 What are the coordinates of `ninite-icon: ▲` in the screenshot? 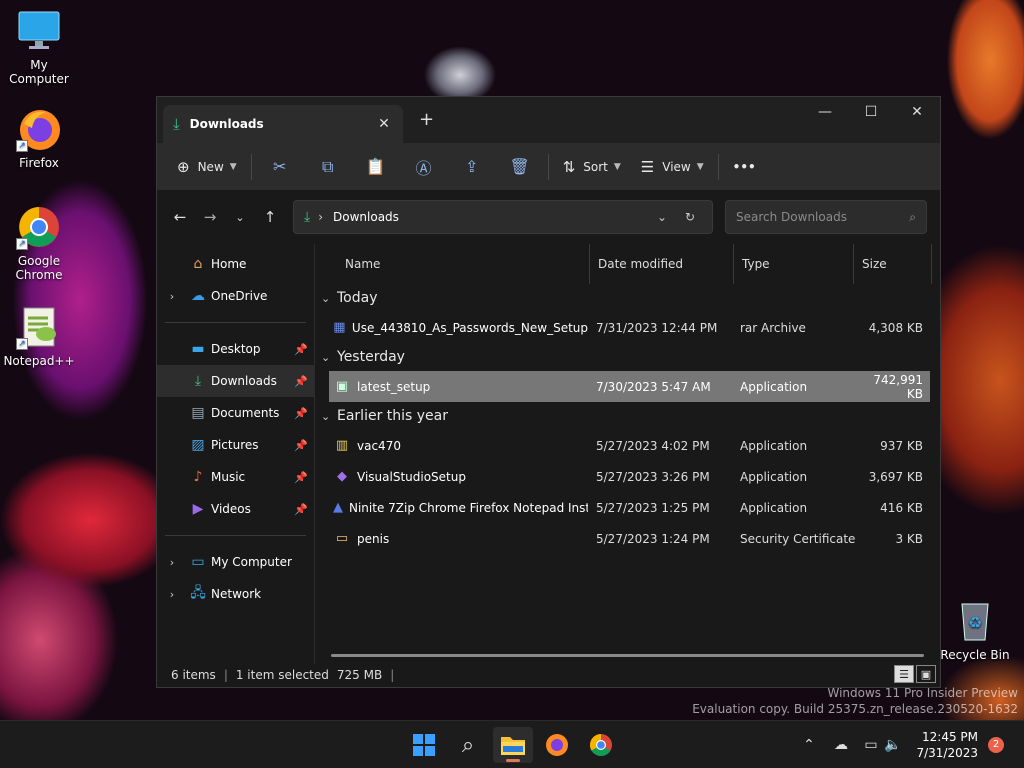 It's located at (338, 507).